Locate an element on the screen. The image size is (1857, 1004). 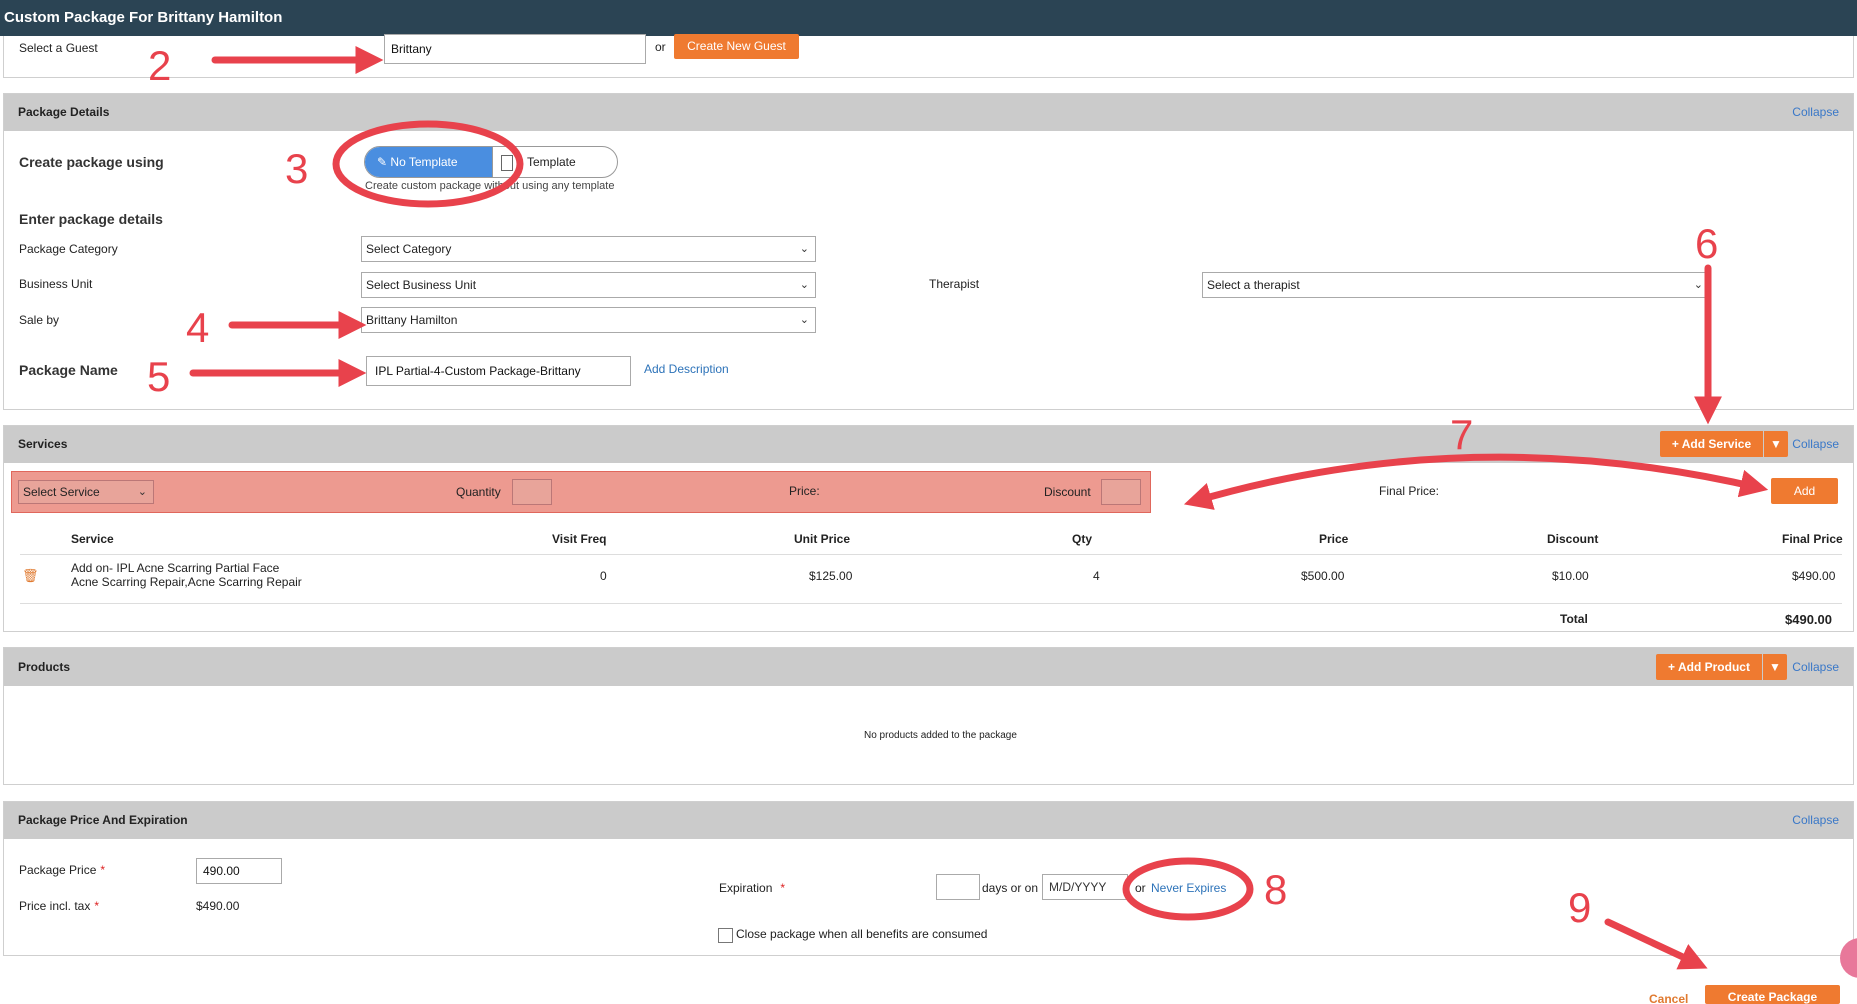
annotation-number: 8 is located at coordinates (1275, 889).